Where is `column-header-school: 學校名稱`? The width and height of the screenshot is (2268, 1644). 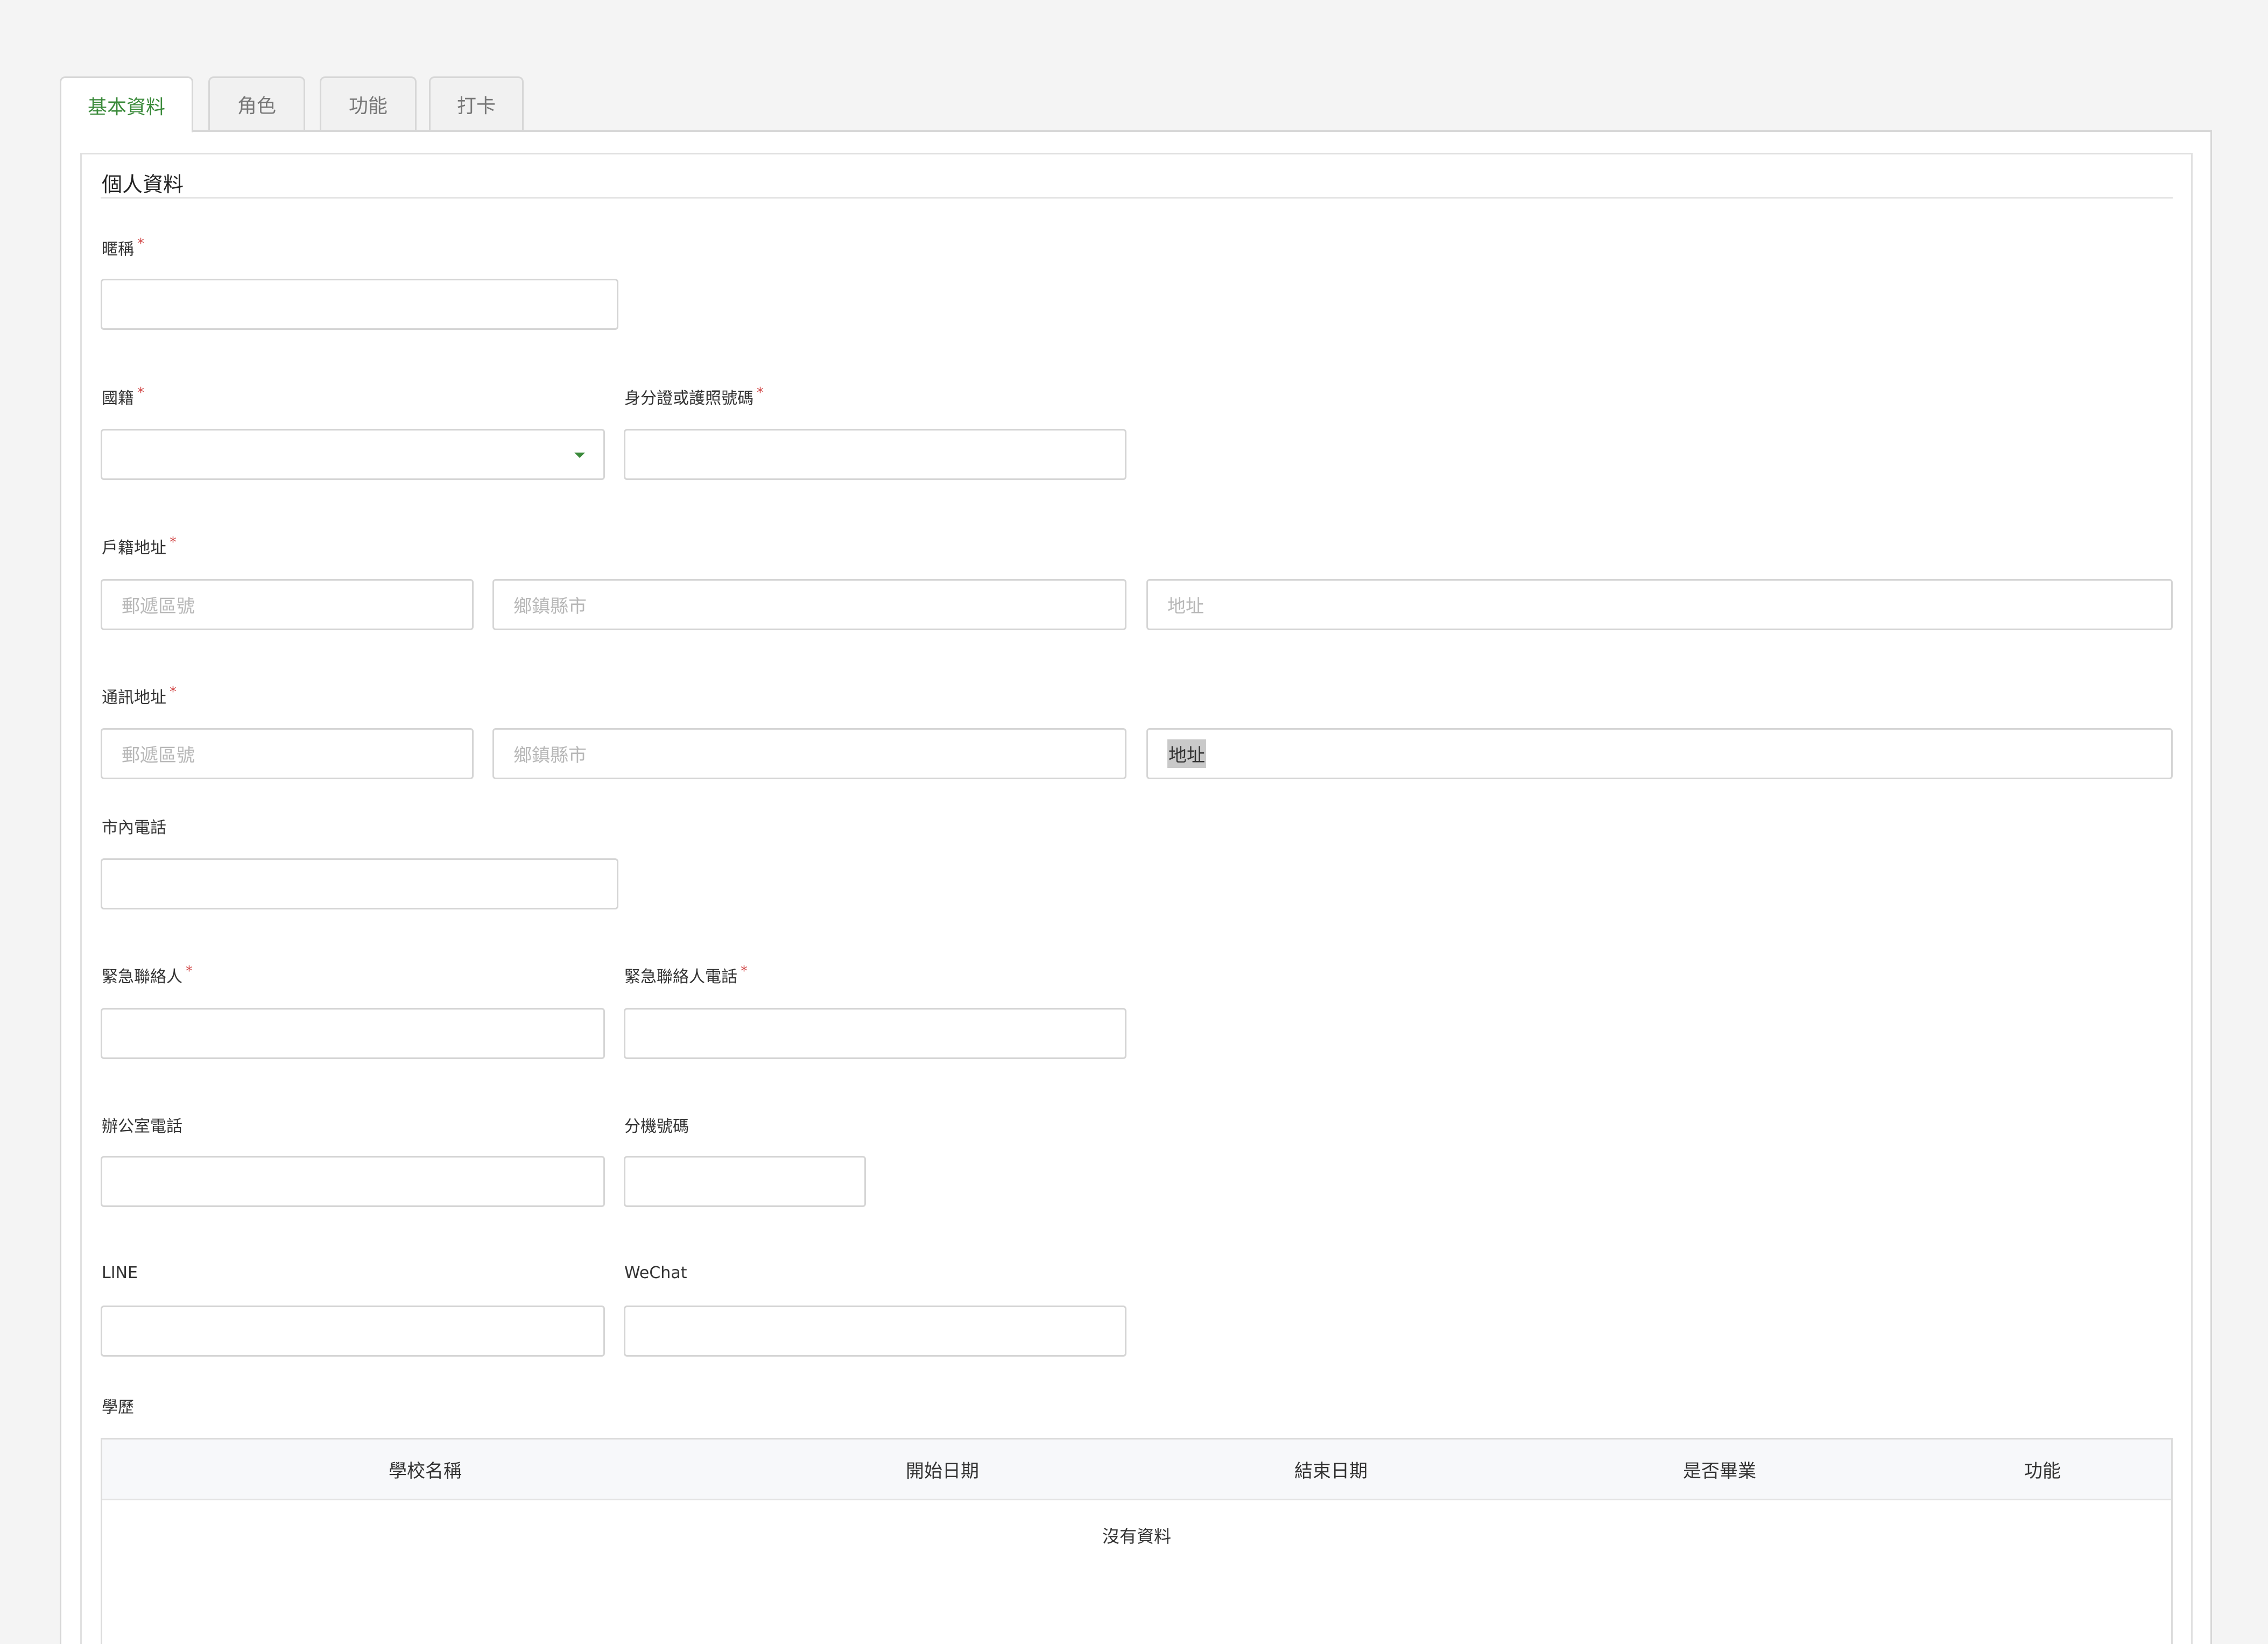 column-header-school: 學校名稱 is located at coordinates (425, 1469).